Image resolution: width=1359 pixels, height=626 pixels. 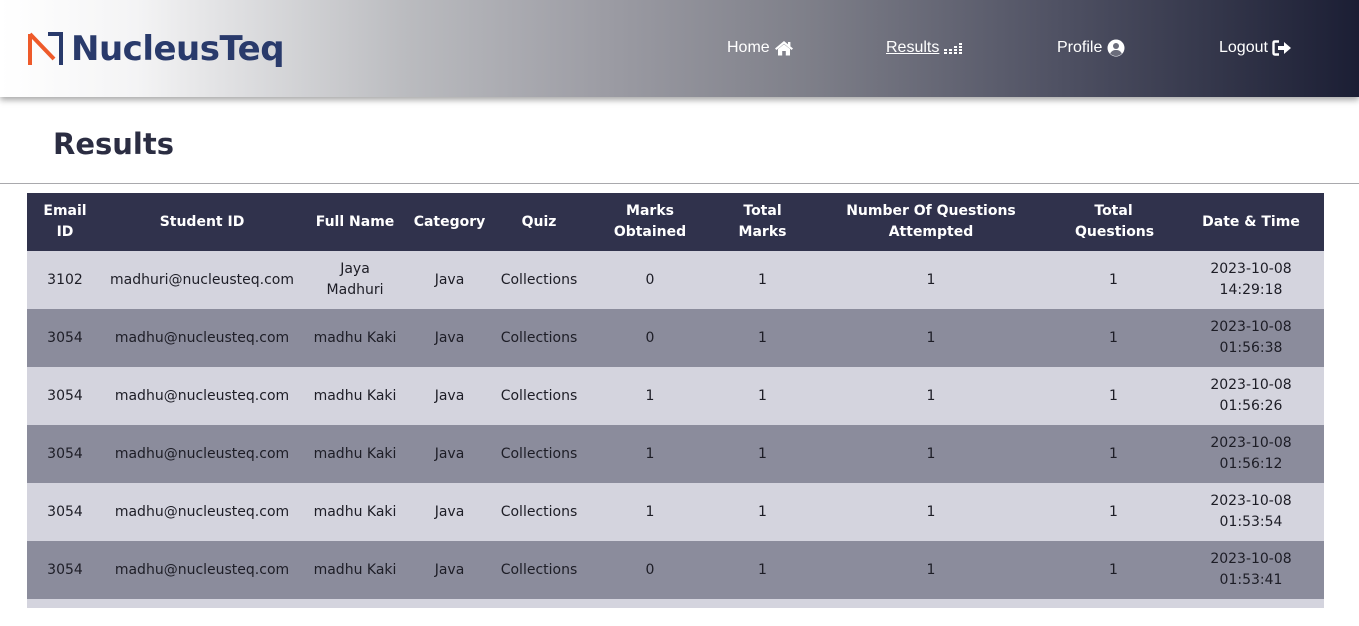 What do you see at coordinates (679, 183) in the screenshot?
I see `divider` at bounding box center [679, 183].